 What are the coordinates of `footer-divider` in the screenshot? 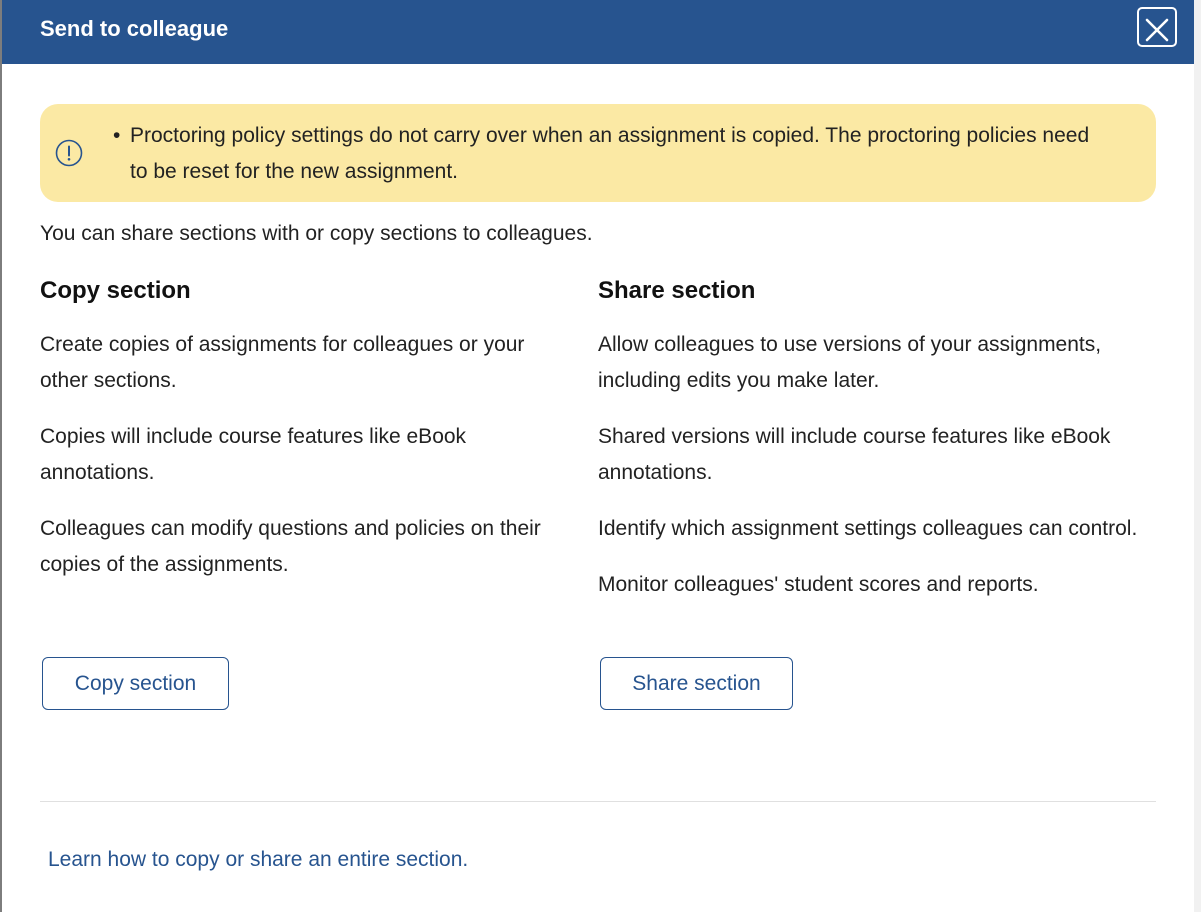 It's located at (598, 801).